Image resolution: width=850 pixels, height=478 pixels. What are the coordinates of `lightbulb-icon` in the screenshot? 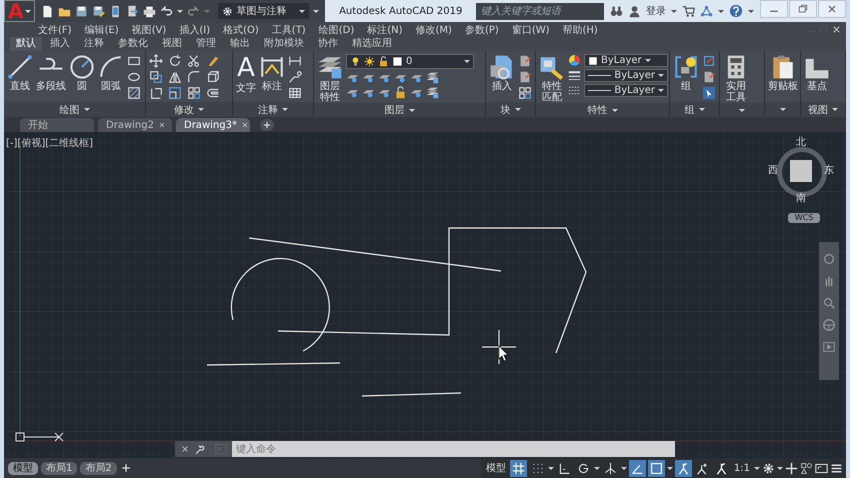 It's located at (355, 61).